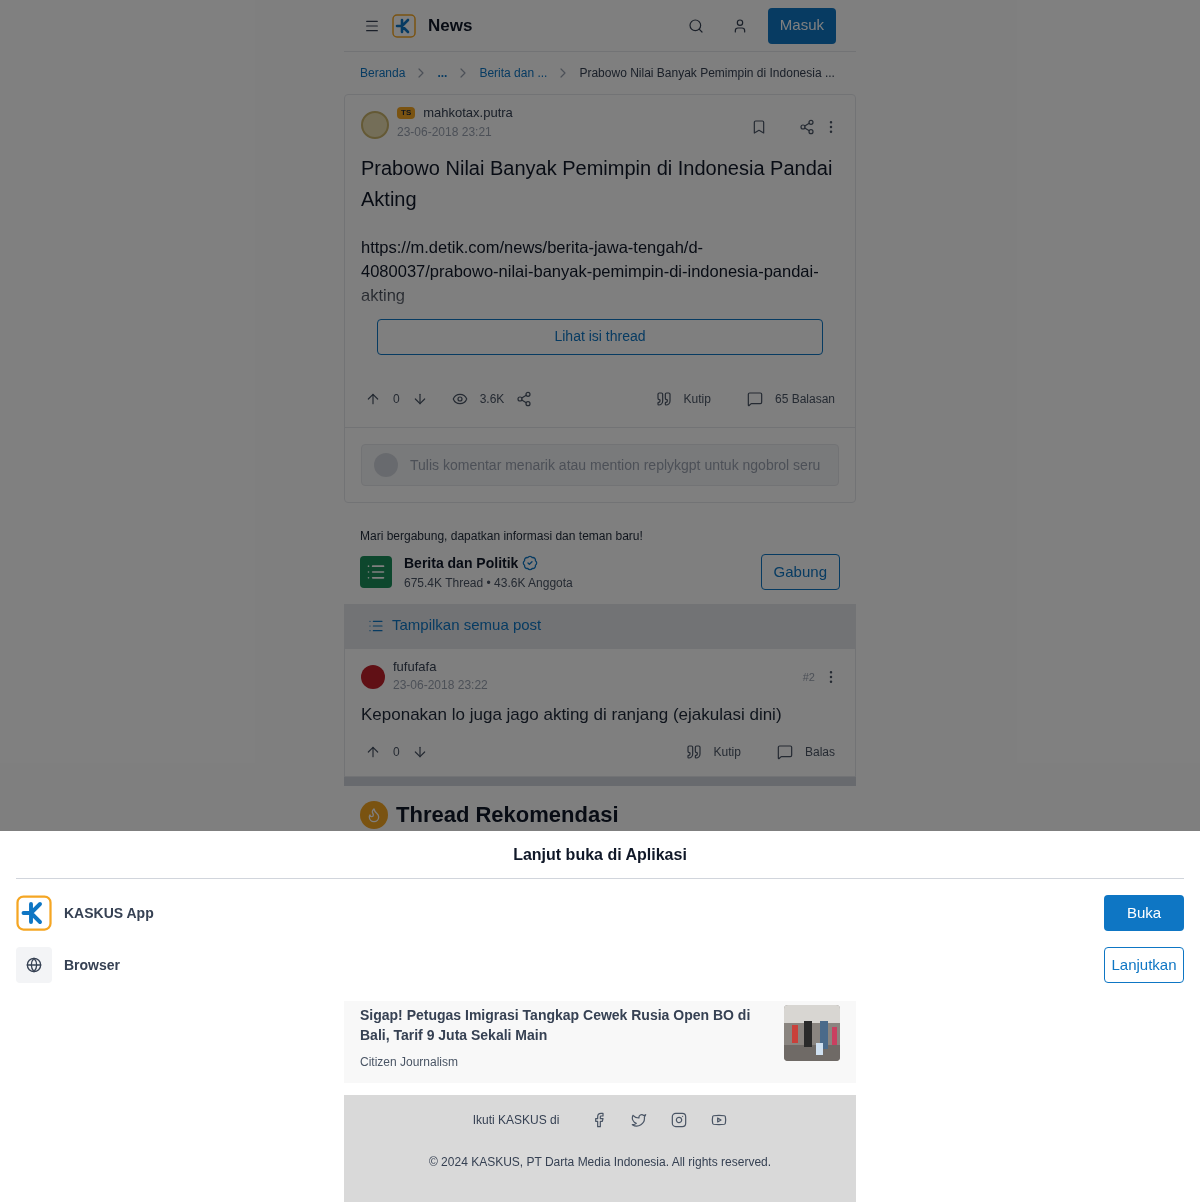 Image resolution: width=1200 pixels, height=1202 pixels. Describe the element at coordinates (502, 536) in the screenshot. I see `invite-text: Mari bergabung, dapatkan informasi dan teman baru!` at that location.